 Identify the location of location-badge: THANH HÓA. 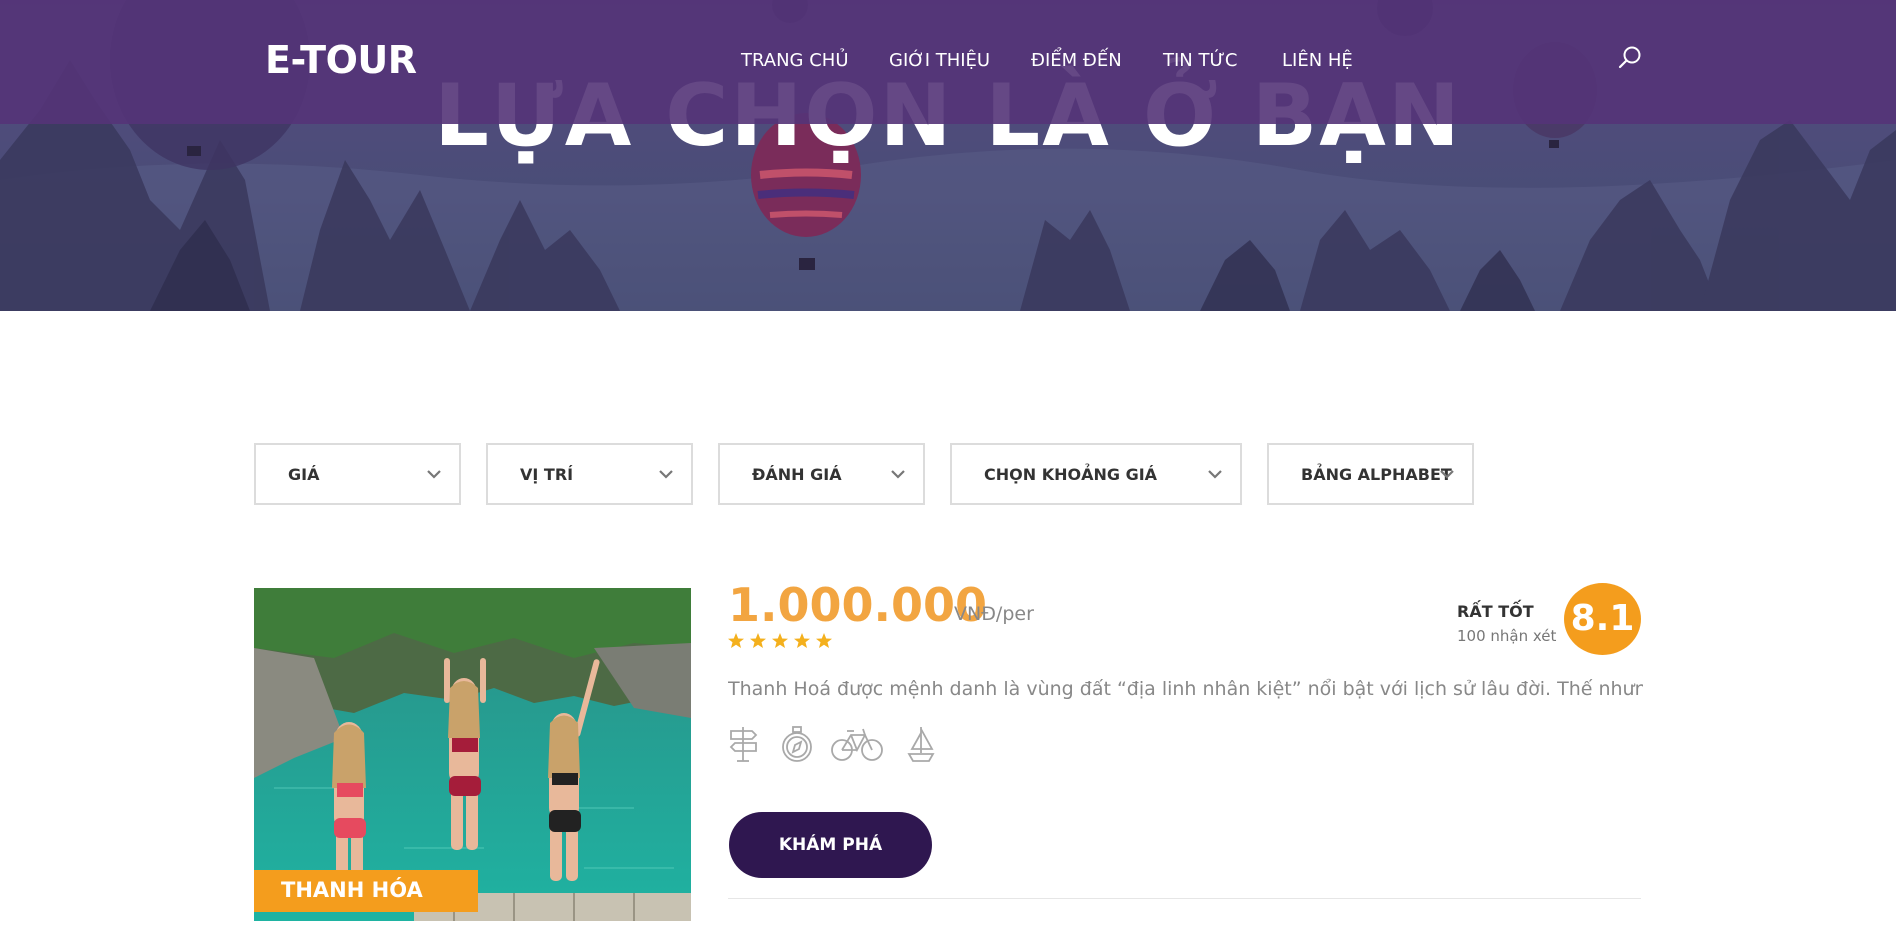
(366, 891).